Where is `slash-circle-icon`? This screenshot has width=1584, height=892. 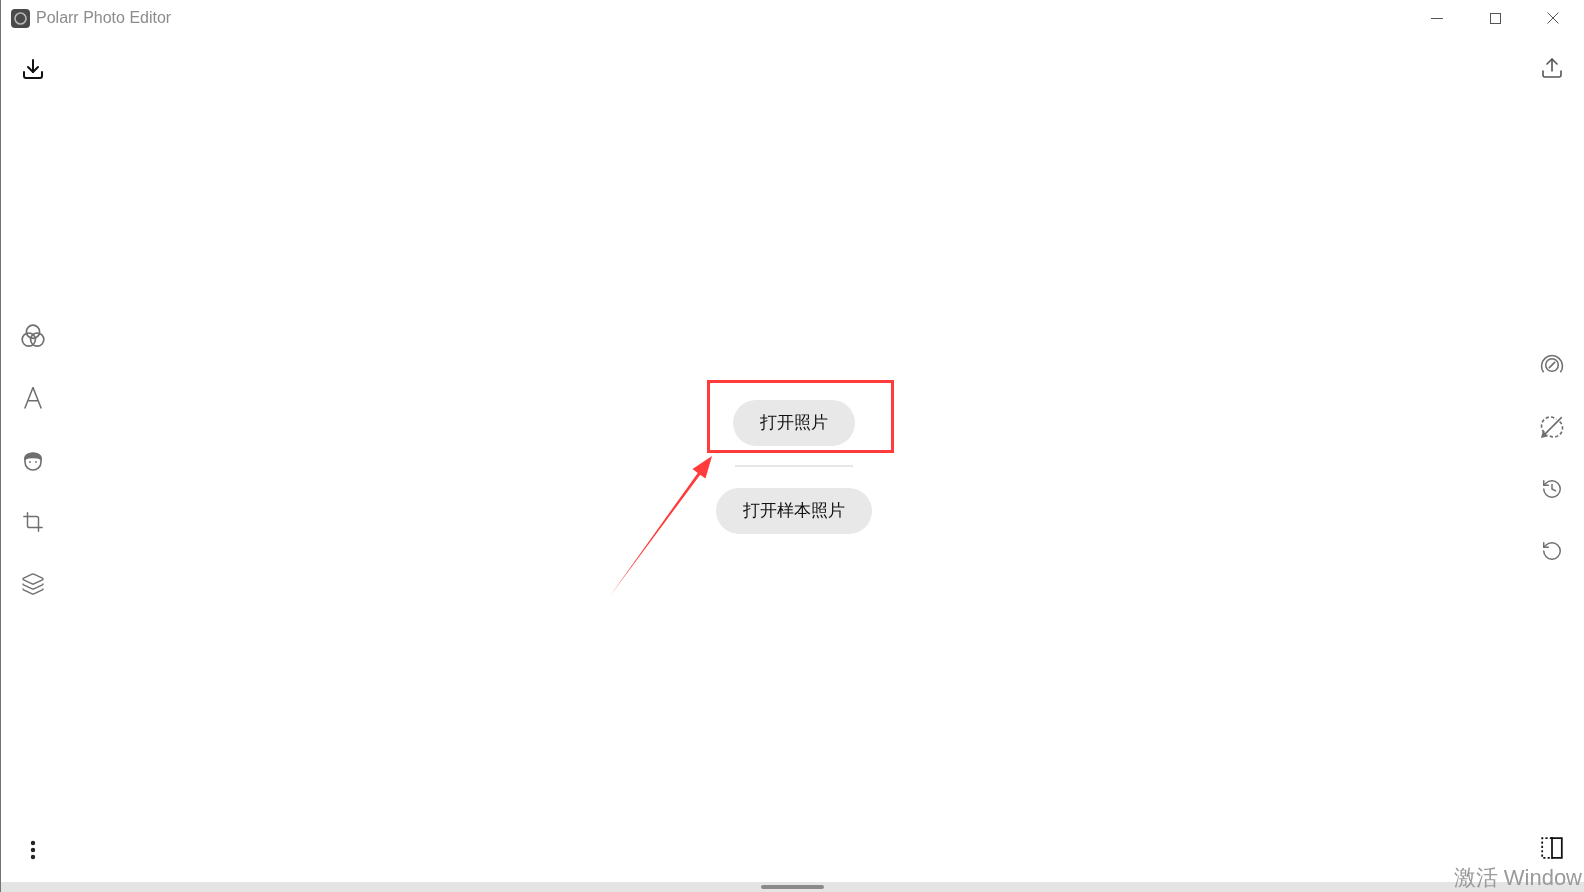
slash-circle-icon is located at coordinates (1552, 427).